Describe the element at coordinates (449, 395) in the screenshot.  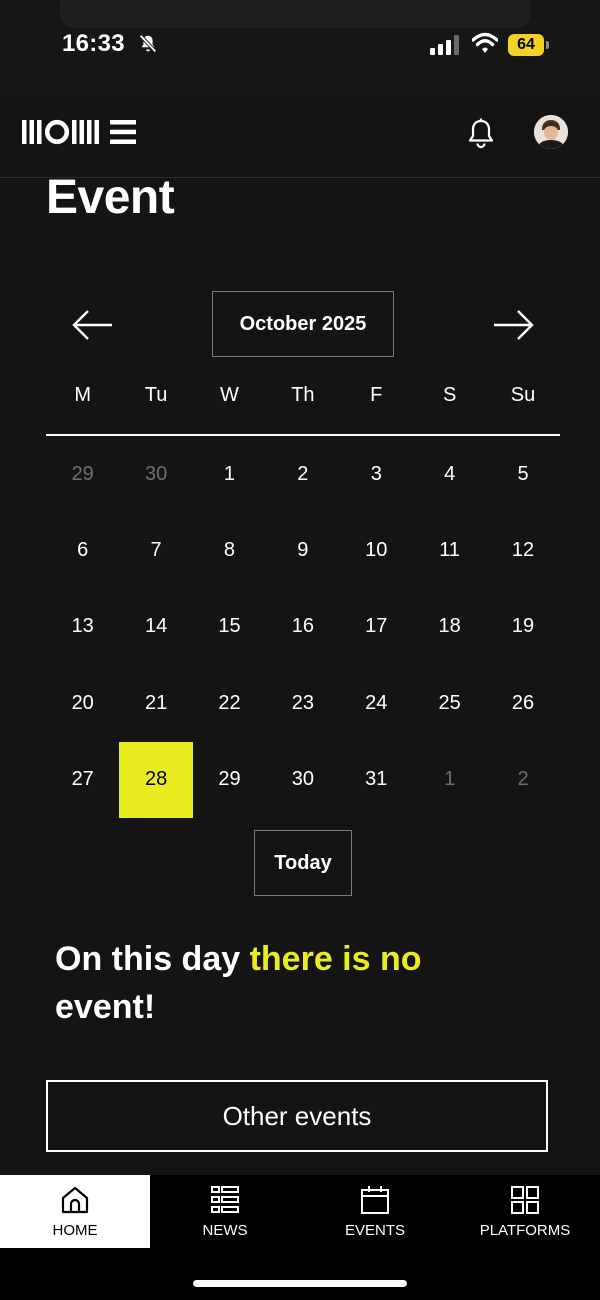
I see `weekday-label: S` at that location.